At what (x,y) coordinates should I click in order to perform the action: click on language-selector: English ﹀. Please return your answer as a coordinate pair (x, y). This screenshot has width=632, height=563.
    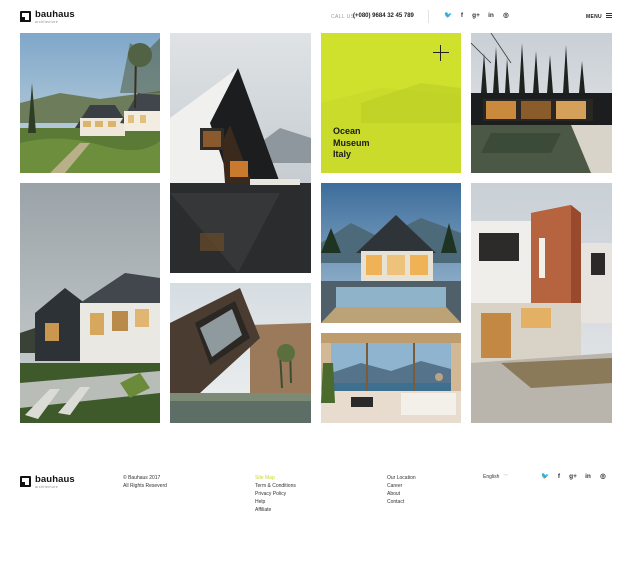
    Looking at the image, I should click on (495, 476).